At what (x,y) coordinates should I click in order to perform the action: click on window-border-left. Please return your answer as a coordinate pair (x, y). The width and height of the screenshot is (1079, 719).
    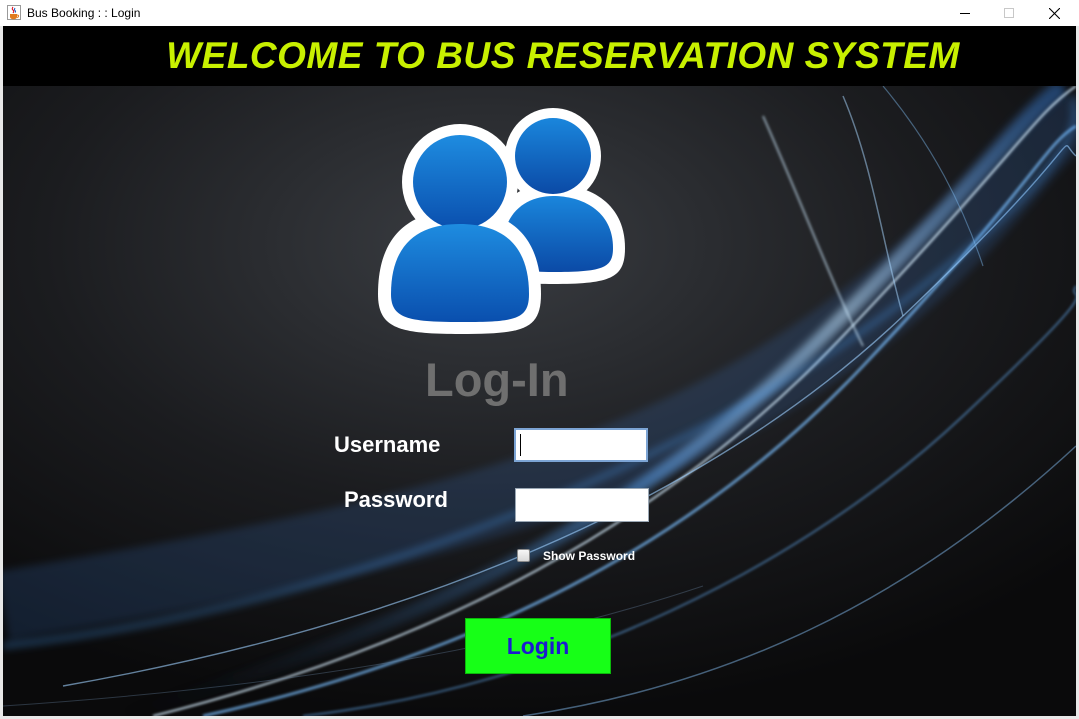
    Looking at the image, I should click on (1, 372).